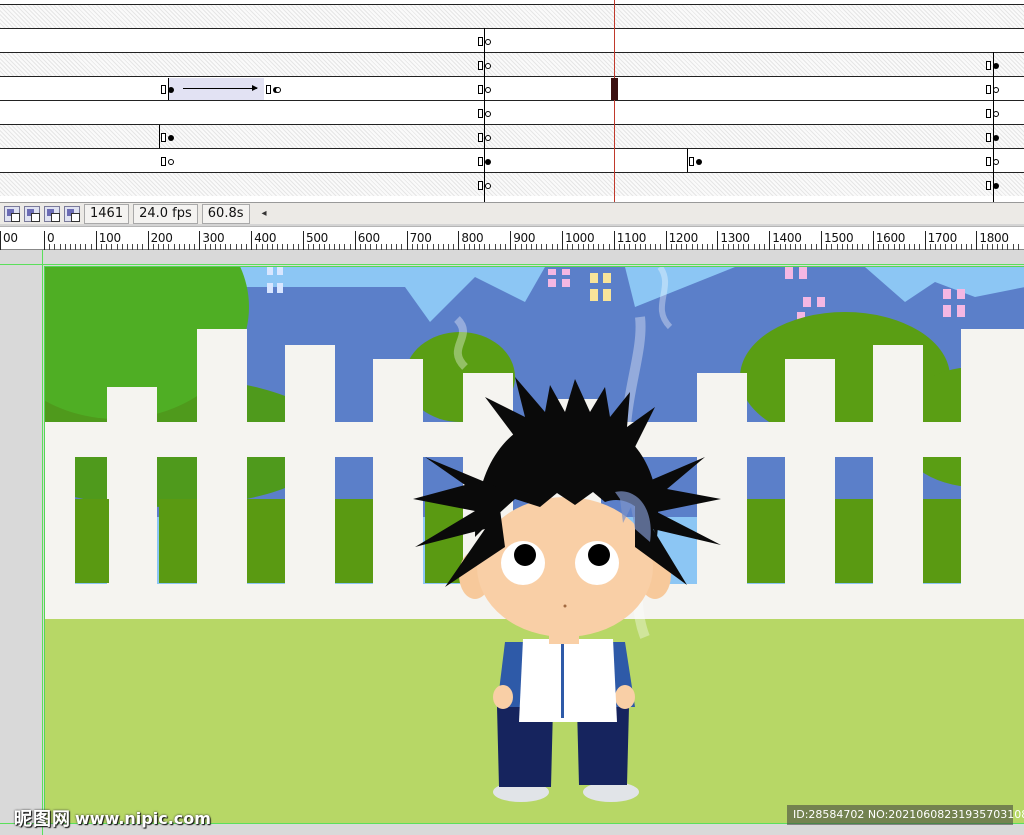  What do you see at coordinates (220, 88) in the screenshot?
I see `tween-arrow-icon` at bounding box center [220, 88].